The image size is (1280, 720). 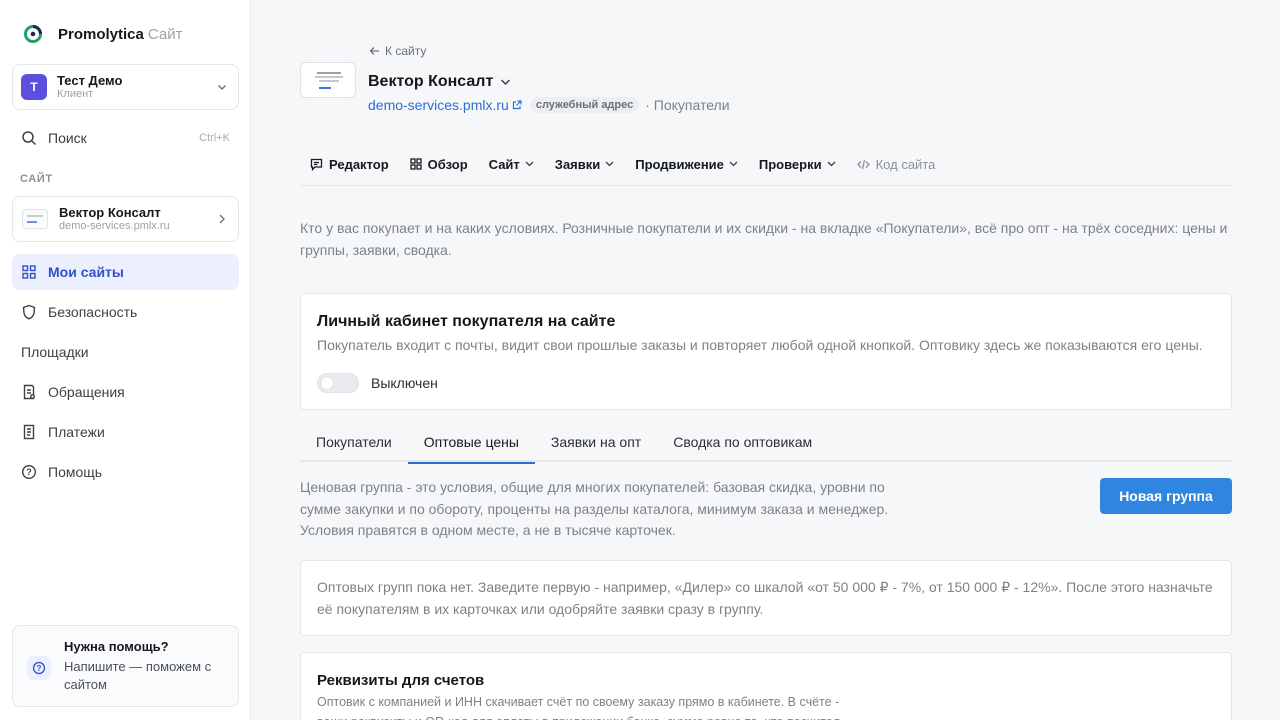 What do you see at coordinates (327, 383) in the screenshot?
I see `toggle-knob` at bounding box center [327, 383].